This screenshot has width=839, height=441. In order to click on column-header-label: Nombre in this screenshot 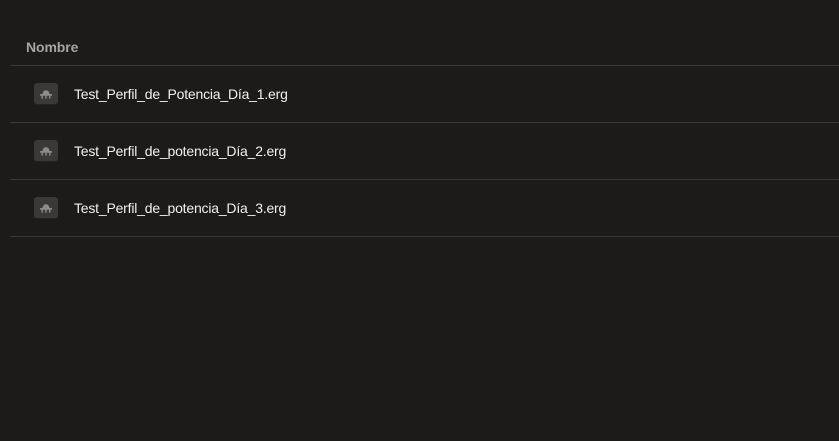, I will do `click(52, 47)`.